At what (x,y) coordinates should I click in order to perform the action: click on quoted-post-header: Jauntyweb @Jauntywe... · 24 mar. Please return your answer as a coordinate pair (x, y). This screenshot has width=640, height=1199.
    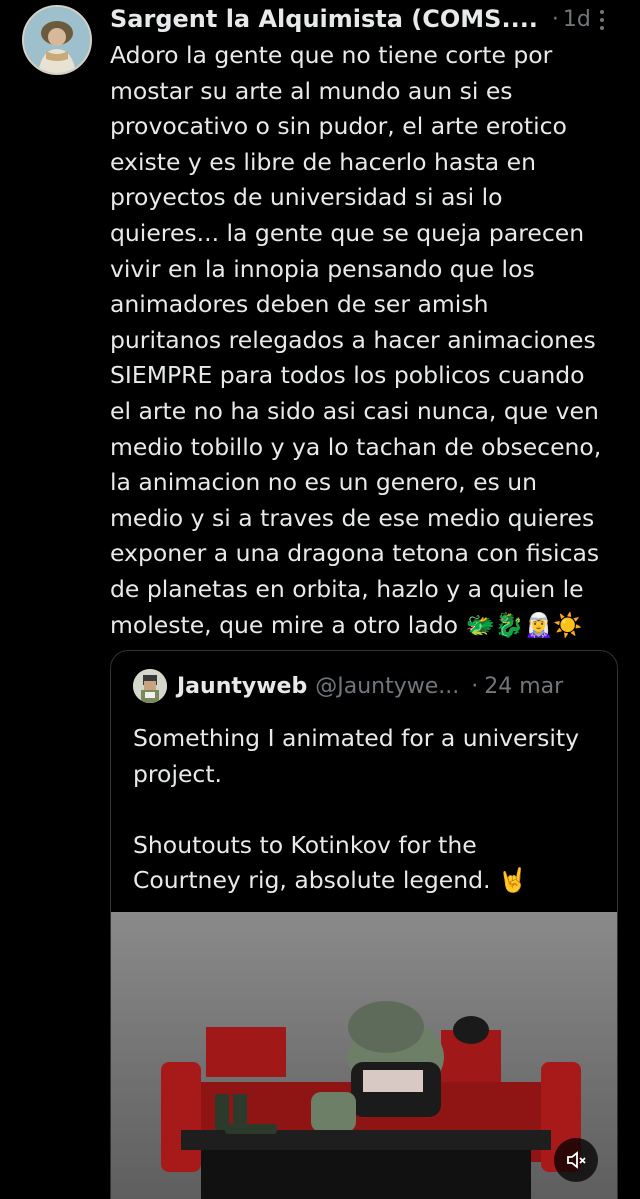
    Looking at the image, I should click on (392, 686).